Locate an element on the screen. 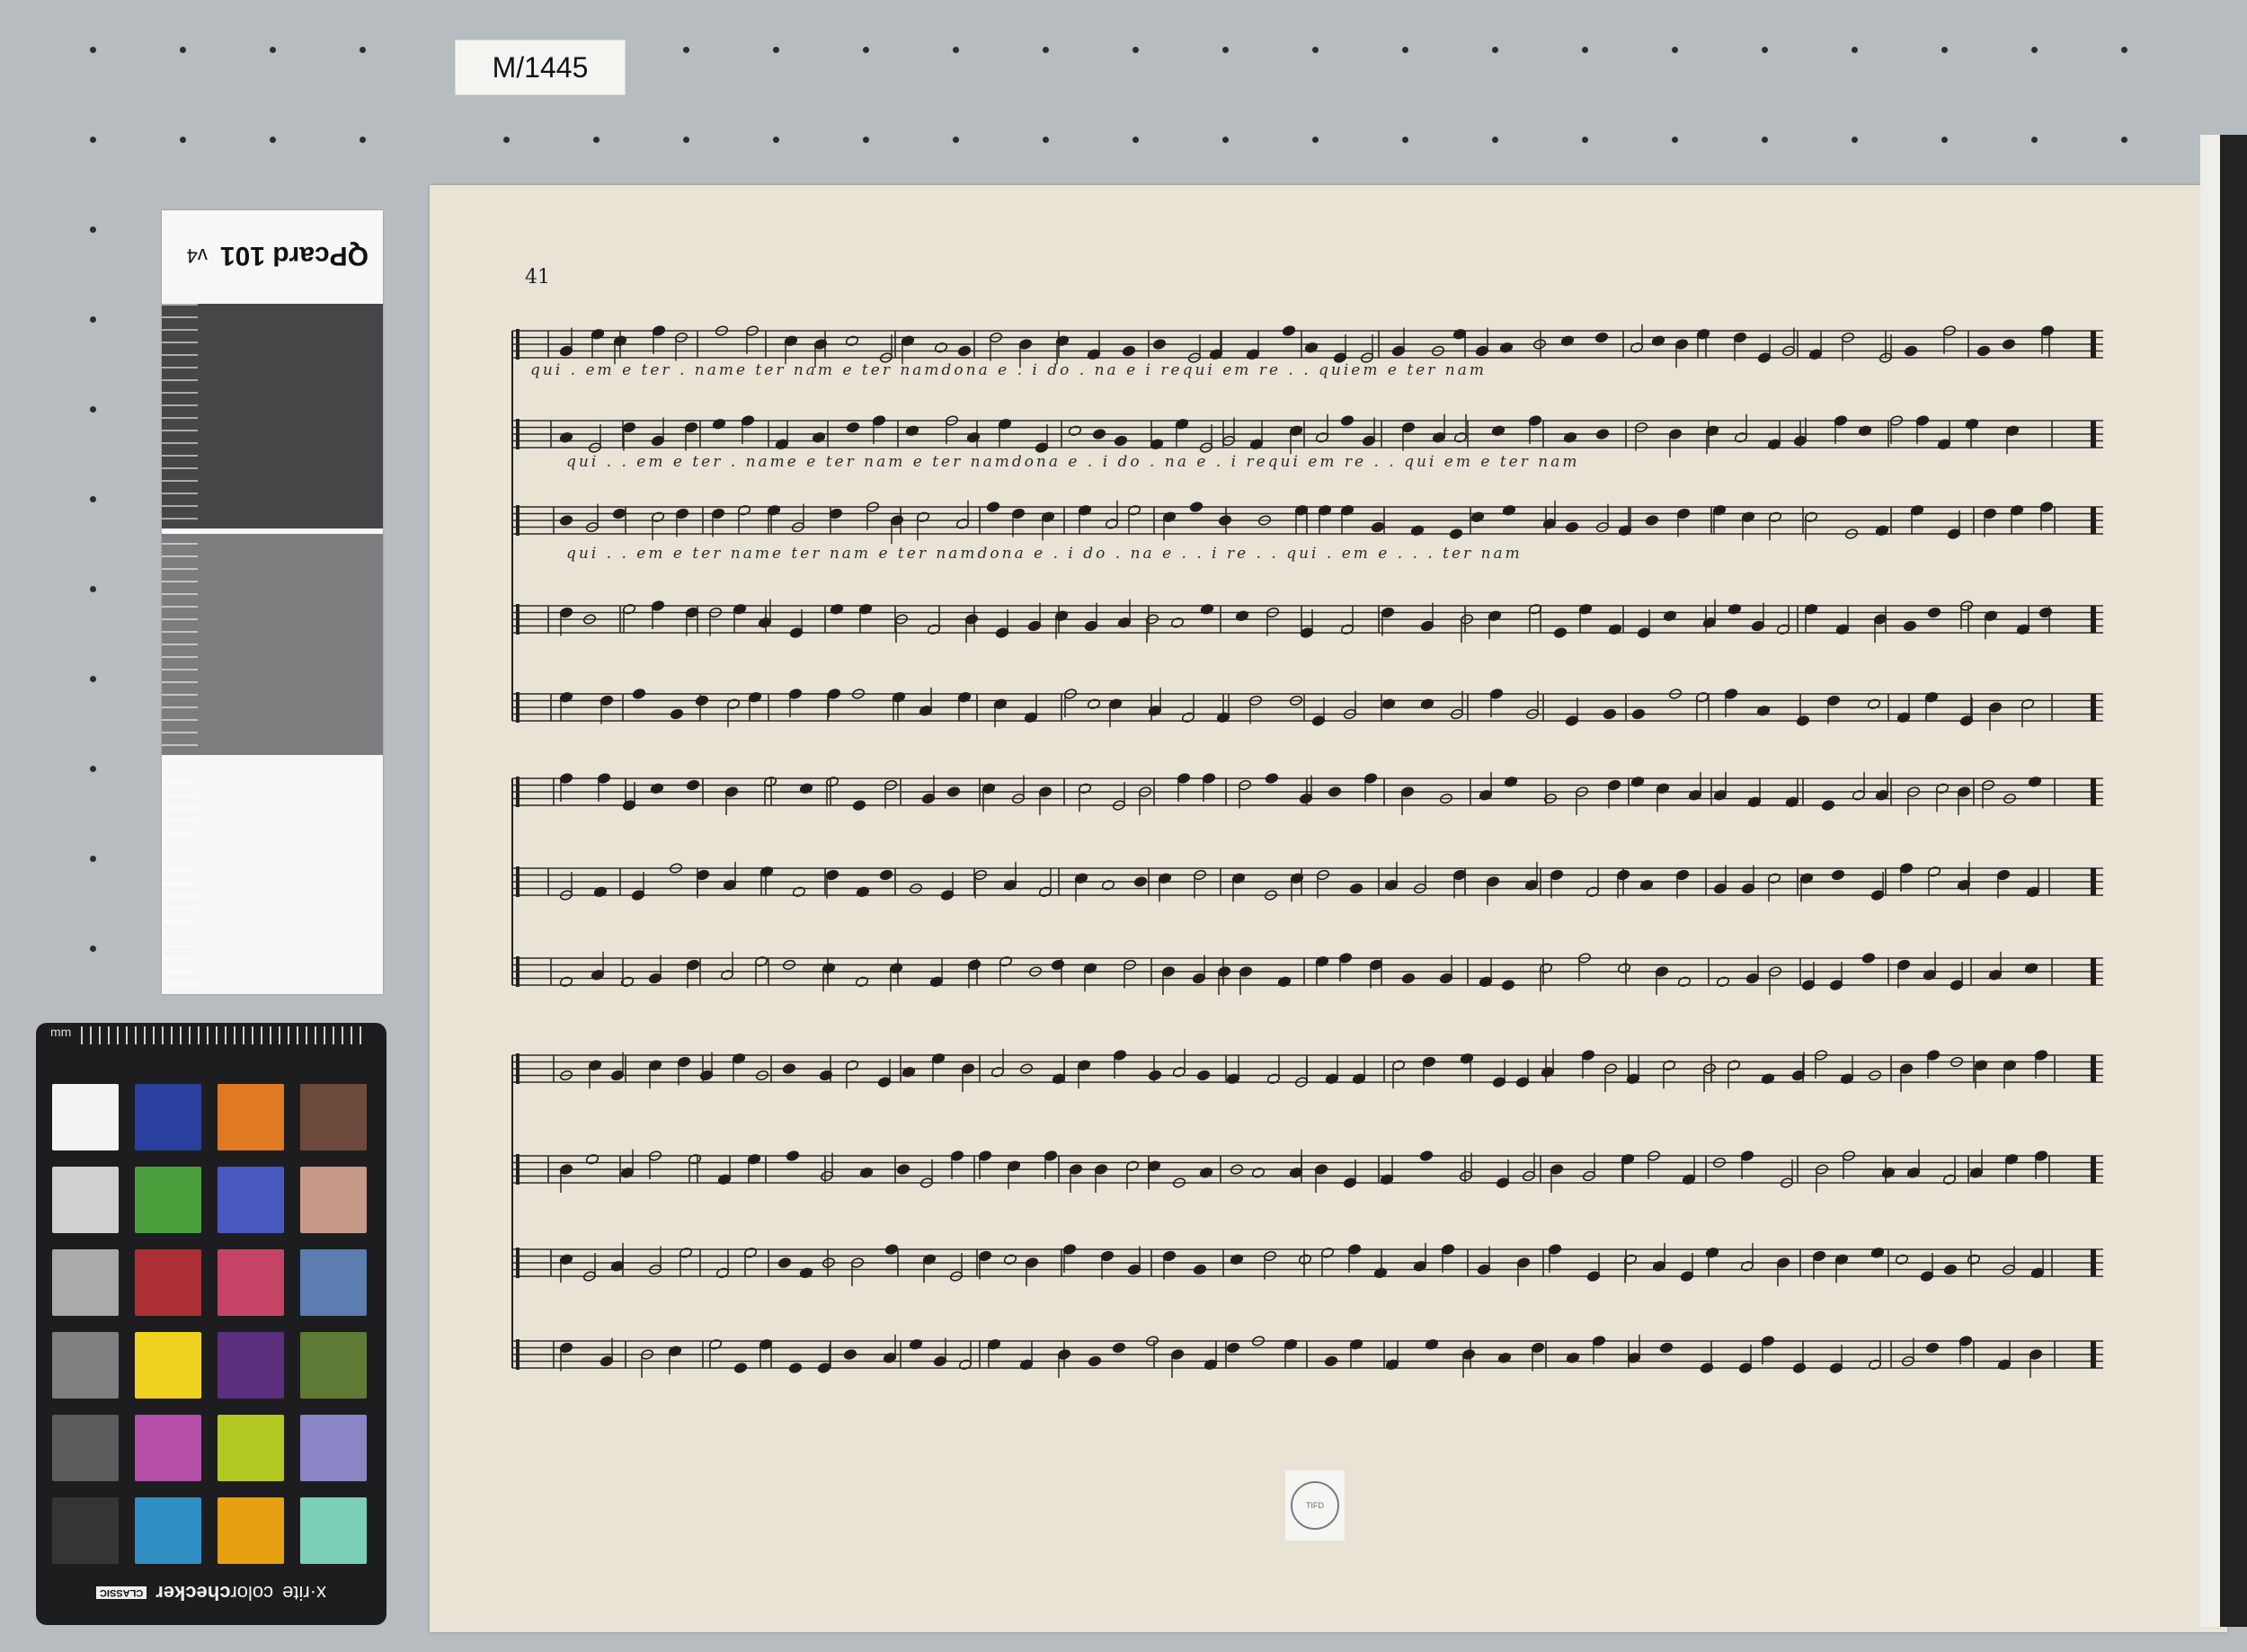  library-stamp: TIFD is located at coordinates (1315, 1505).